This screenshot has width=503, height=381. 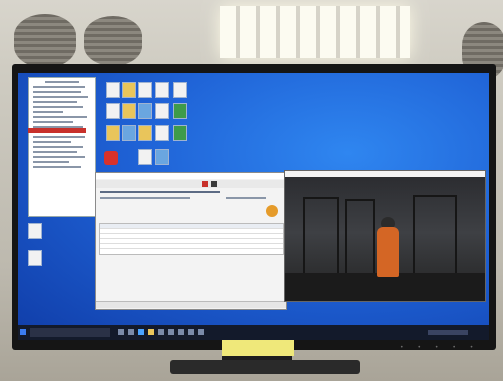 I want to click on task-view-icon, so click(x=121, y=332).